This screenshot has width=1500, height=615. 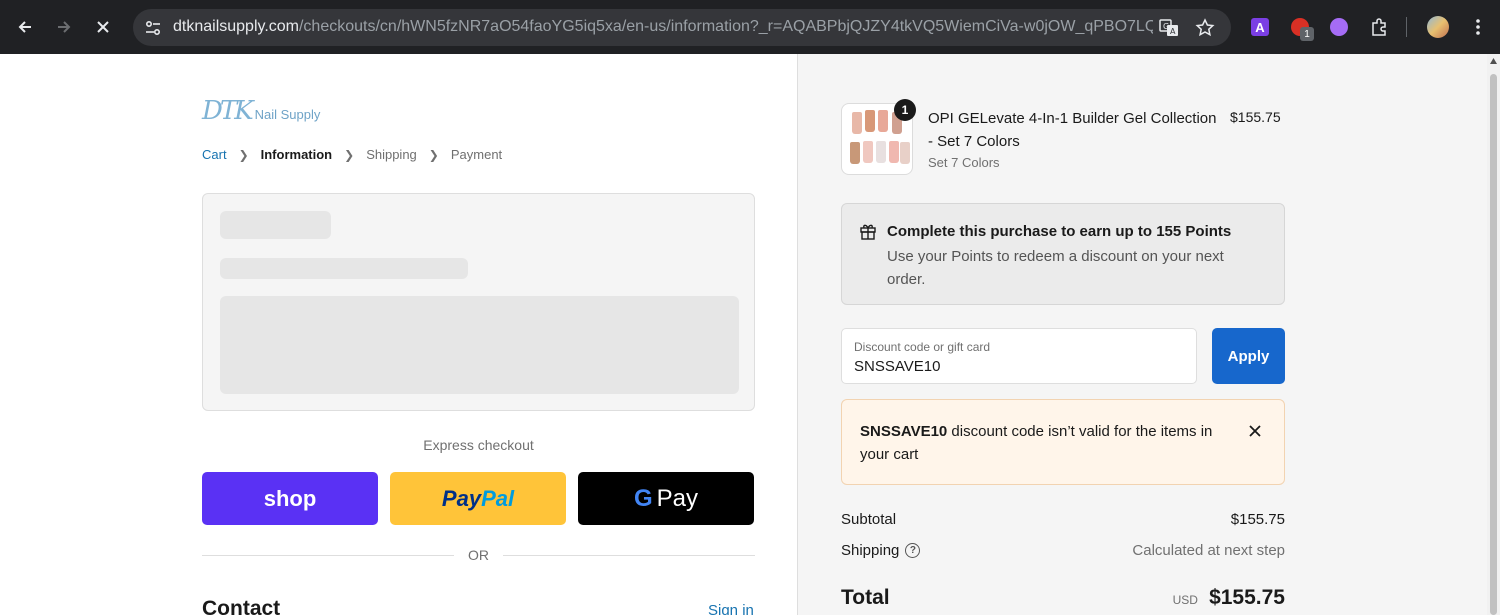 I want to click on toolbar-divider, so click(x=1406, y=27).